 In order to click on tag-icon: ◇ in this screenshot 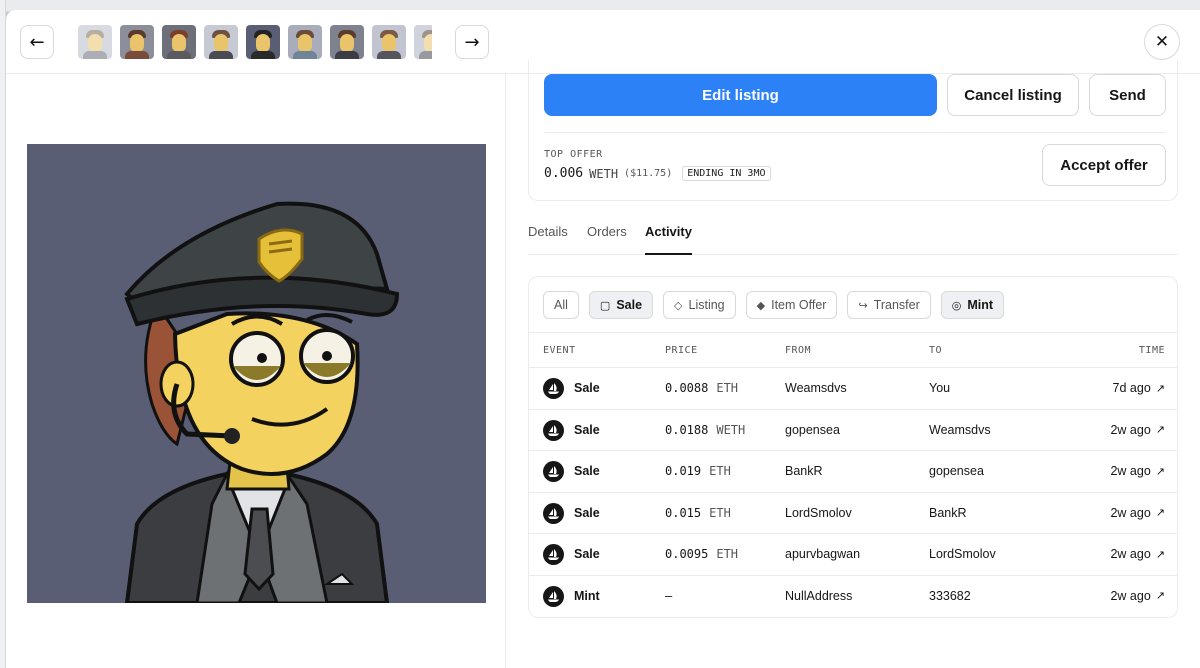, I will do `click(678, 305)`.